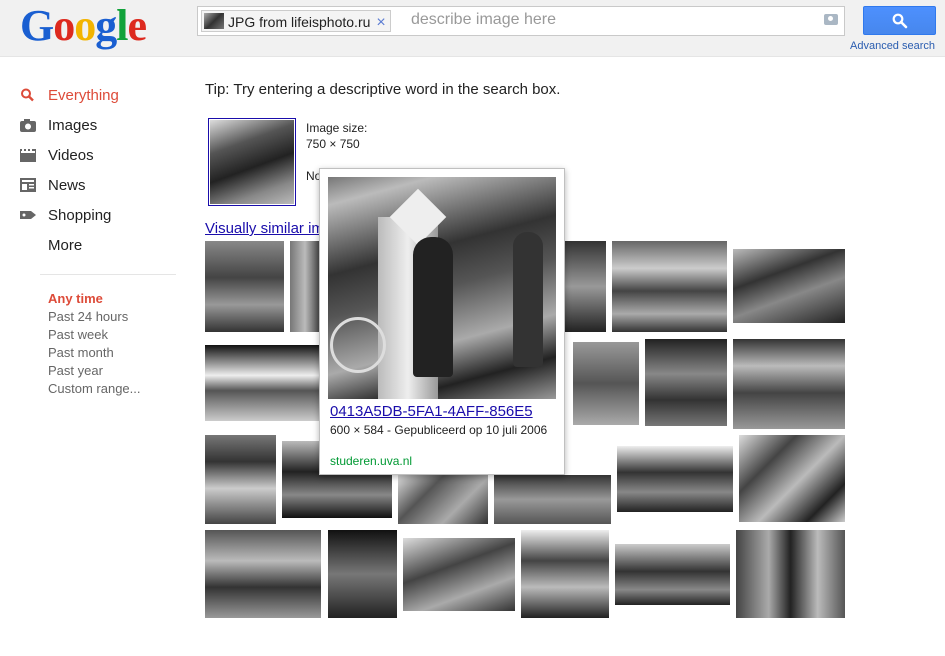 The width and height of the screenshot is (945, 656). I want to click on logo-letter: g, so click(106, 25).